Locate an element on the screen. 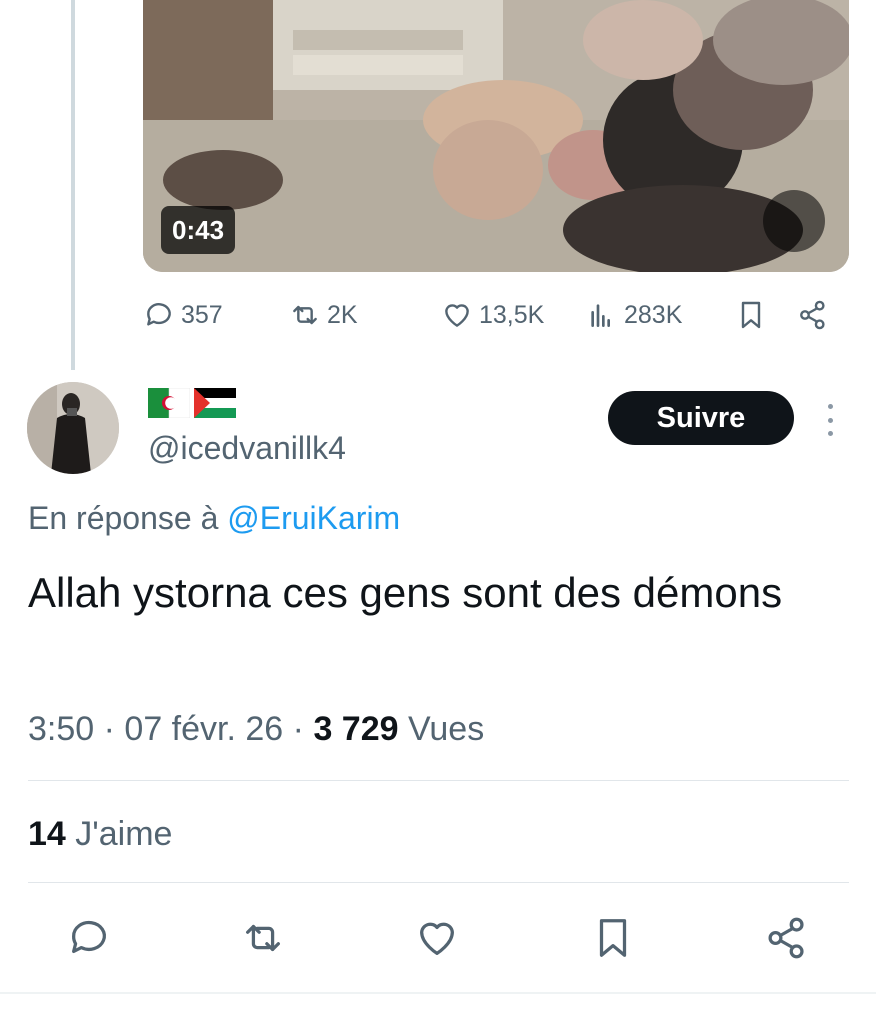  tweet-views-count: 3 729 is located at coordinates (356, 729).